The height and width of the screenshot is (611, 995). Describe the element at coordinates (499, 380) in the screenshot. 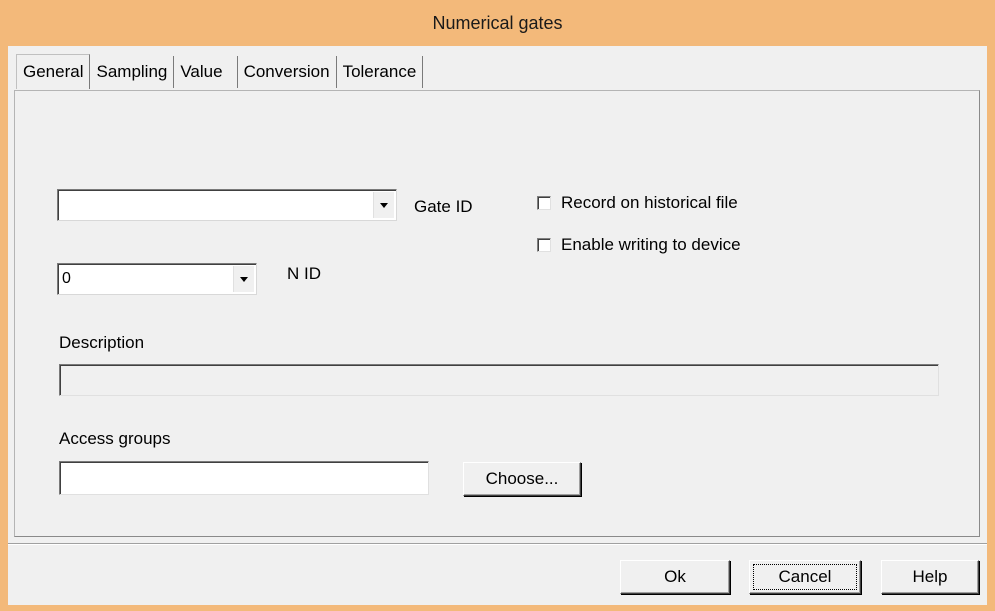

I see `description-field` at that location.